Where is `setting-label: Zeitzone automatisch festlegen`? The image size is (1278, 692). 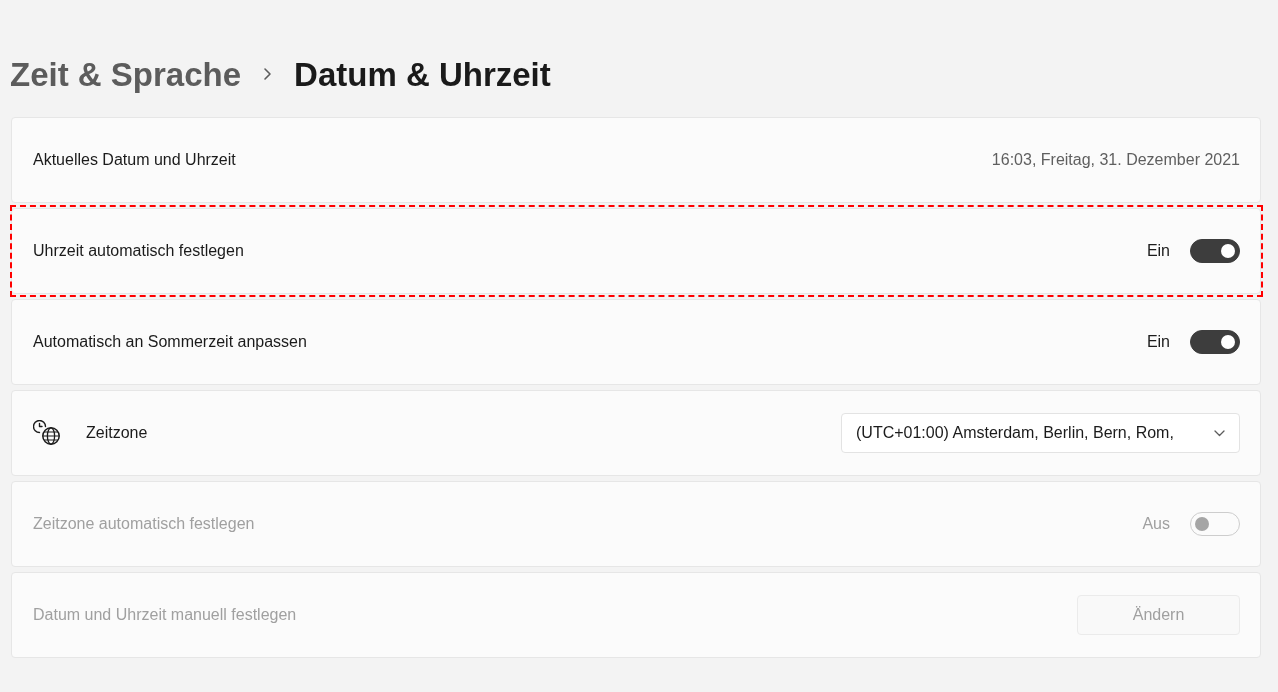
setting-label: Zeitzone automatisch festlegen is located at coordinates (144, 524).